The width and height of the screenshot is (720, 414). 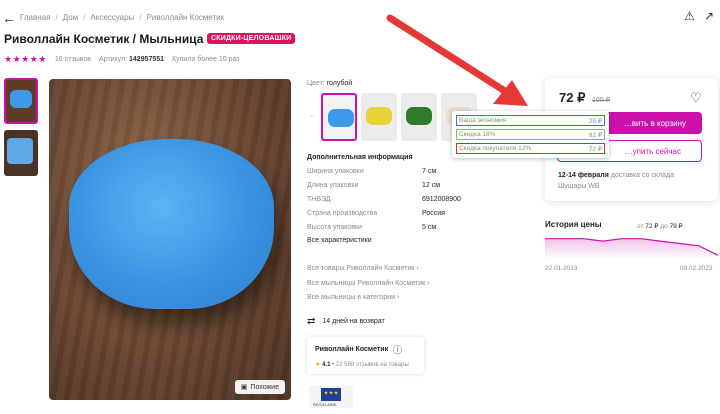 I want to click on tooltip-label: Скидка 18%, so click(x=477, y=134).